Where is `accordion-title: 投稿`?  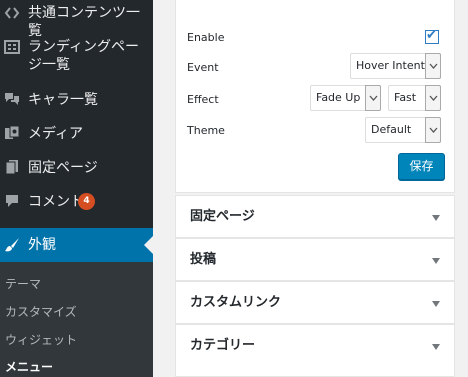
accordion-title: 投稿 is located at coordinates (203, 259).